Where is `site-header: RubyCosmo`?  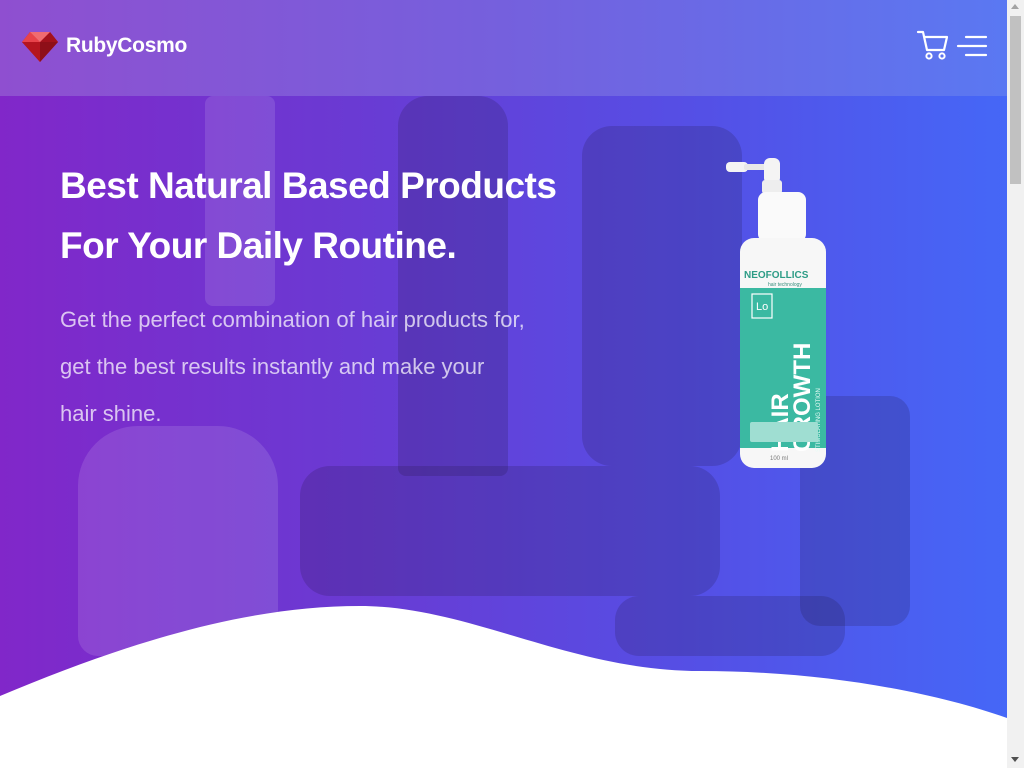 site-header: RubyCosmo is located at coordinates (503, 48).